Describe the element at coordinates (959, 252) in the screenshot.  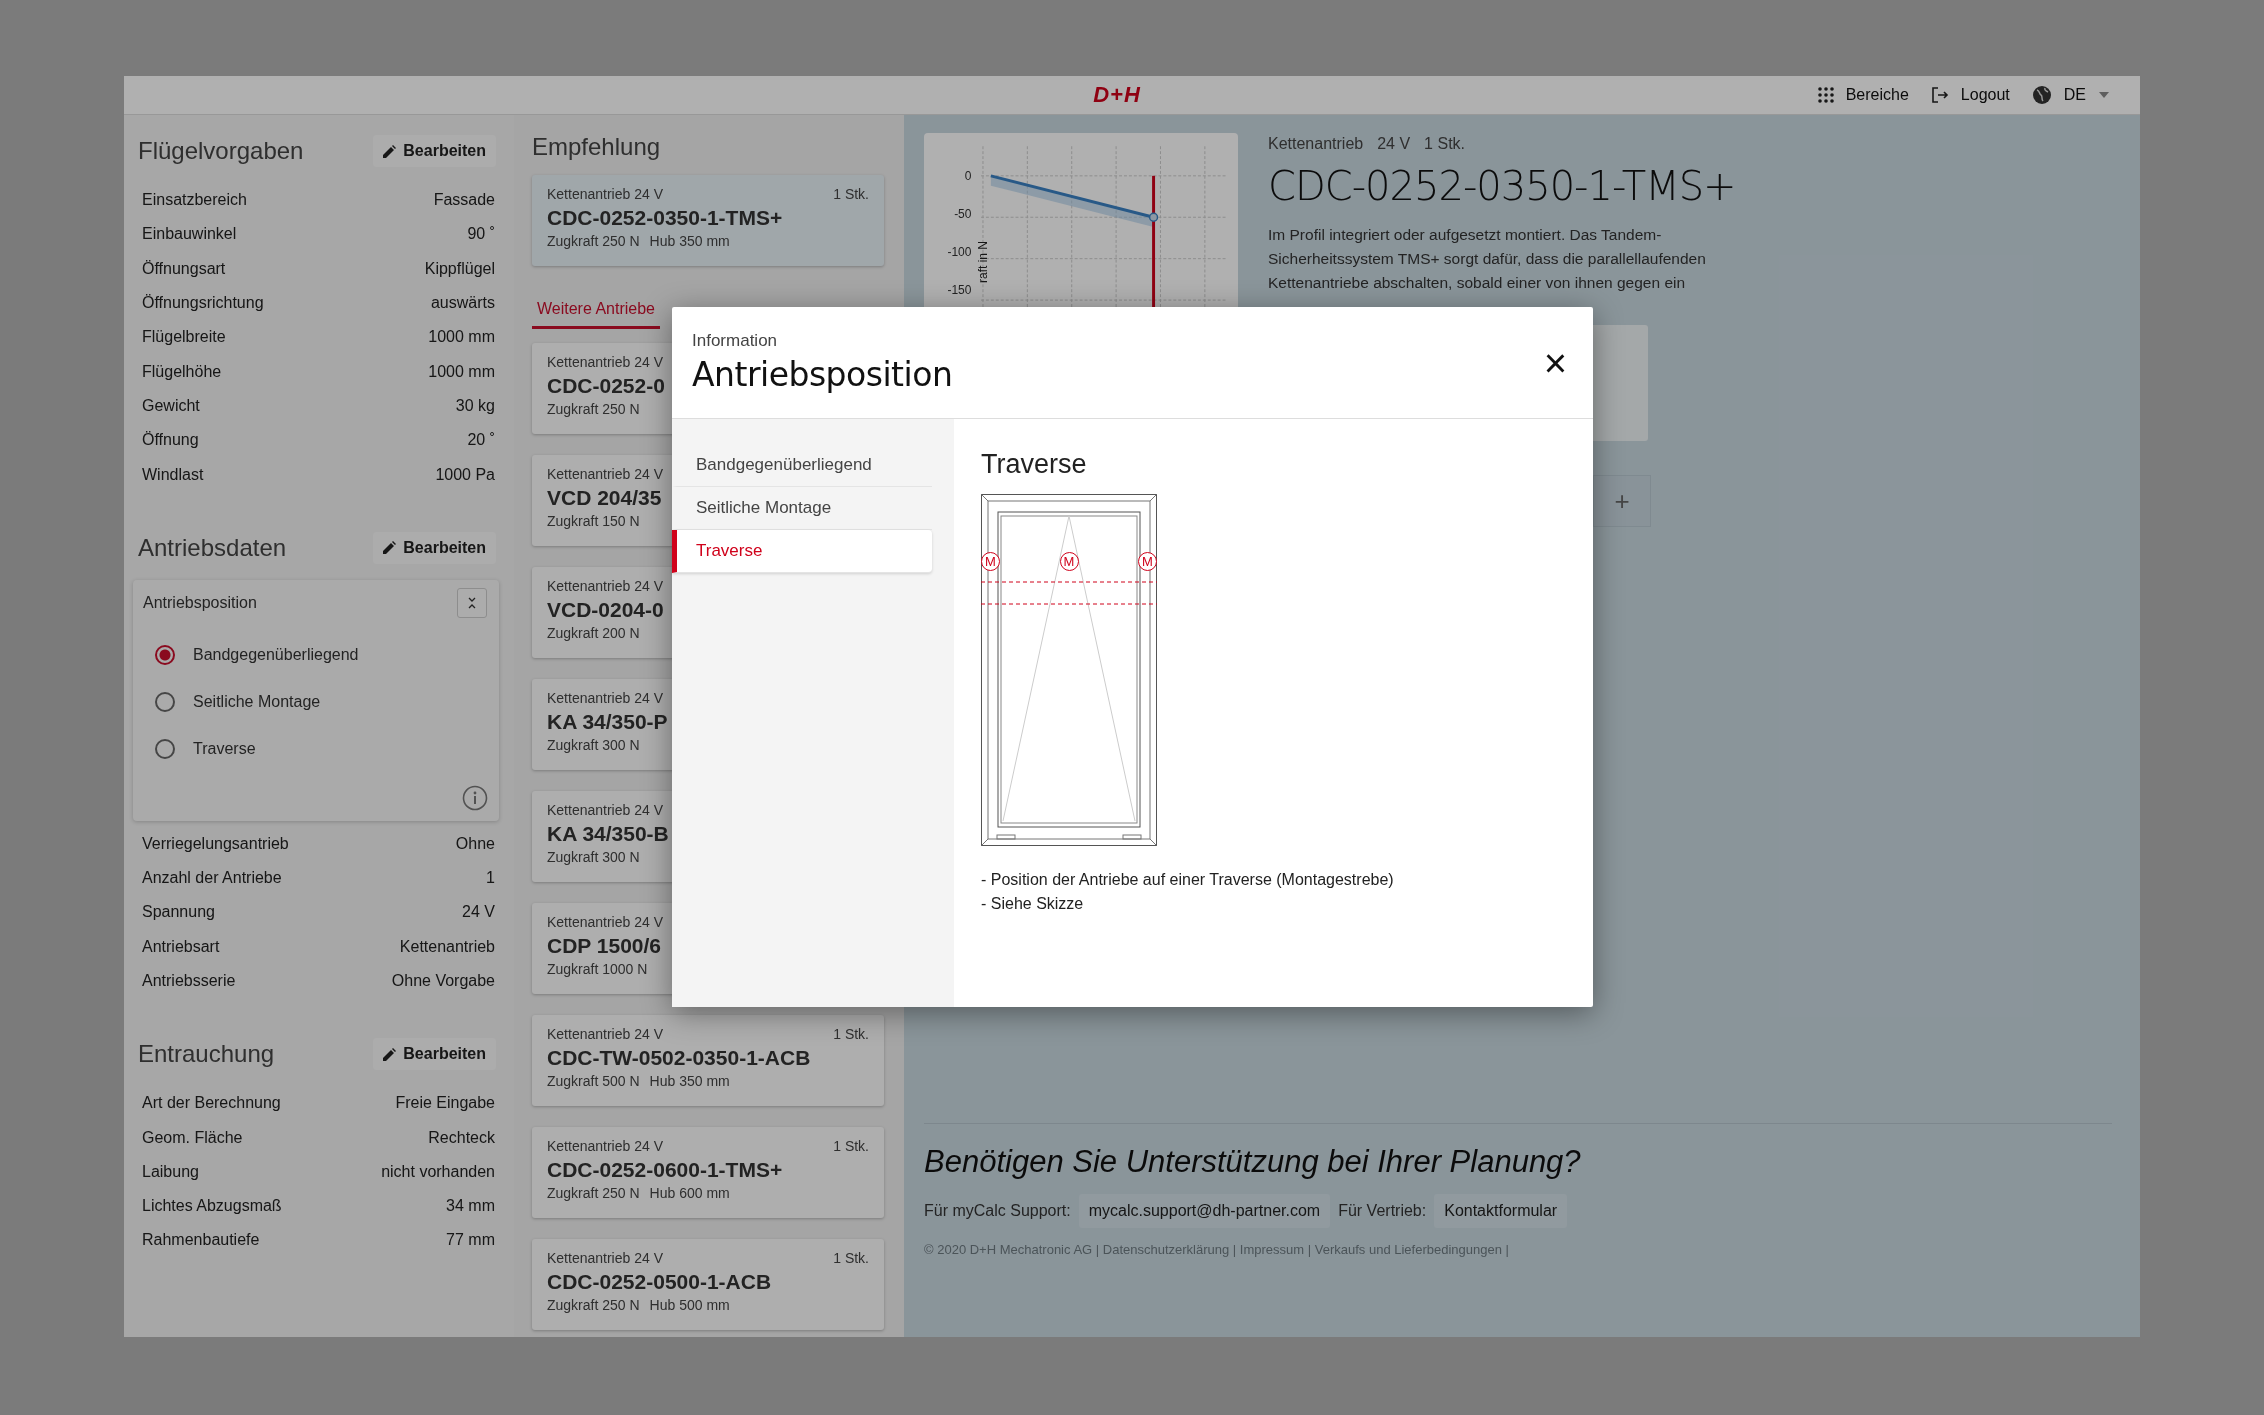
I see `axis-tick-label: -100` at that location.